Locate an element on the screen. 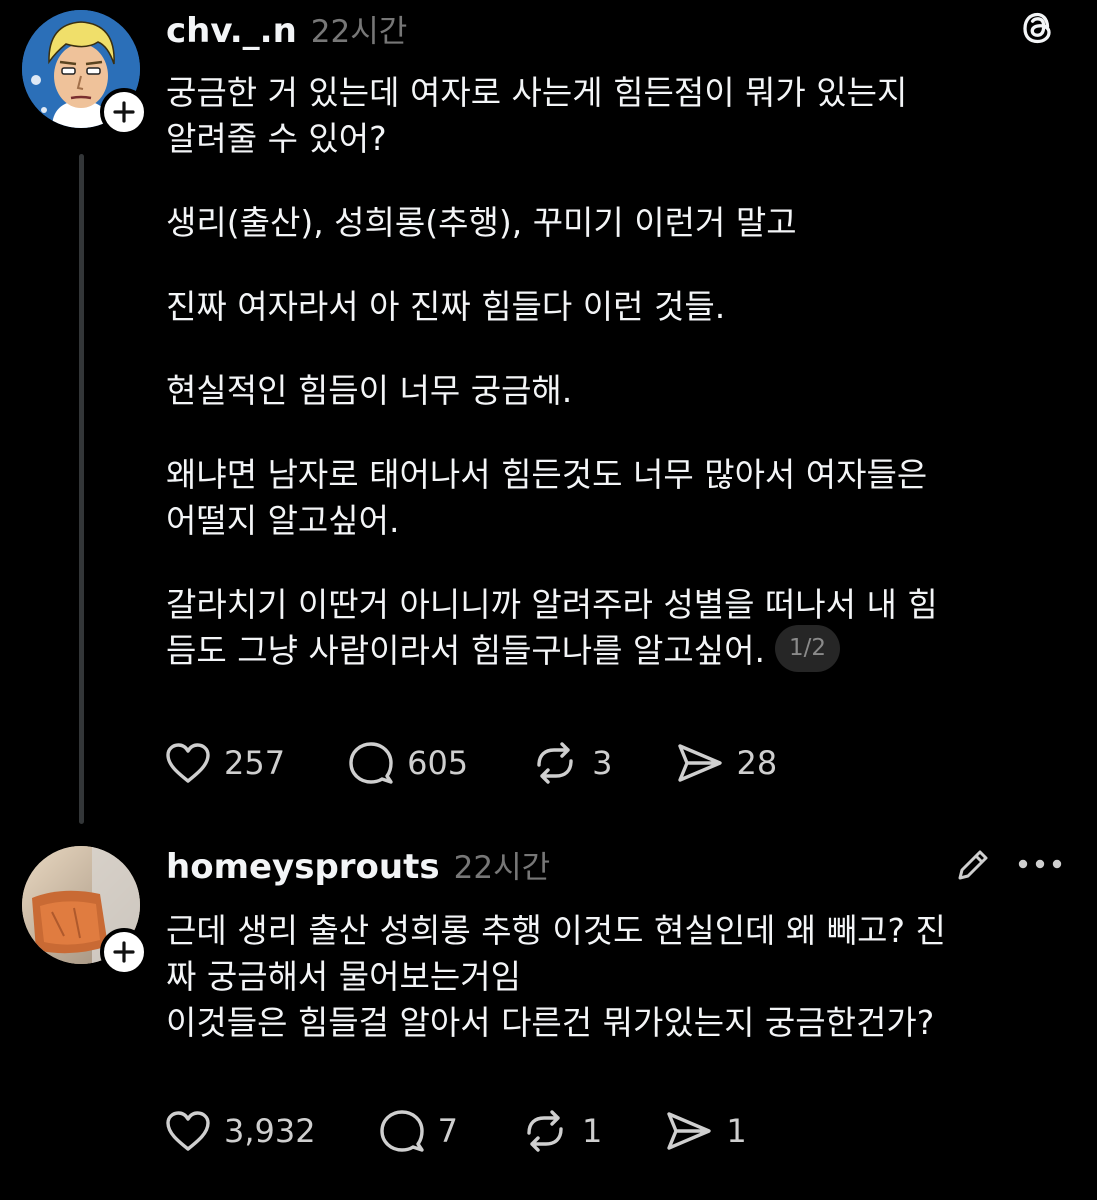 The image size is (1097, 1200). action-bar: 257 605 3 28 is located at coordinates (501, 763).